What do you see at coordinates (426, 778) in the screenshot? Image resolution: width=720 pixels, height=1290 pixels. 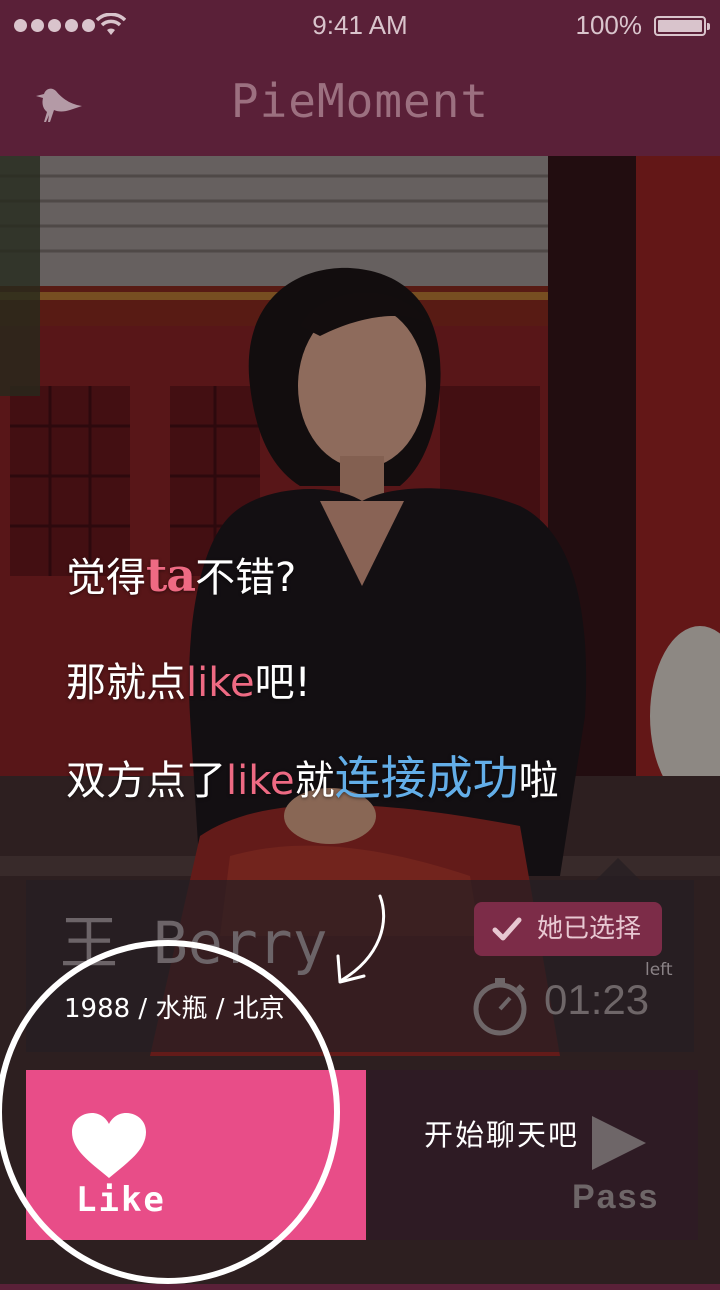 I see `caption-success: 连接成功` at bounding box center [426, 778].